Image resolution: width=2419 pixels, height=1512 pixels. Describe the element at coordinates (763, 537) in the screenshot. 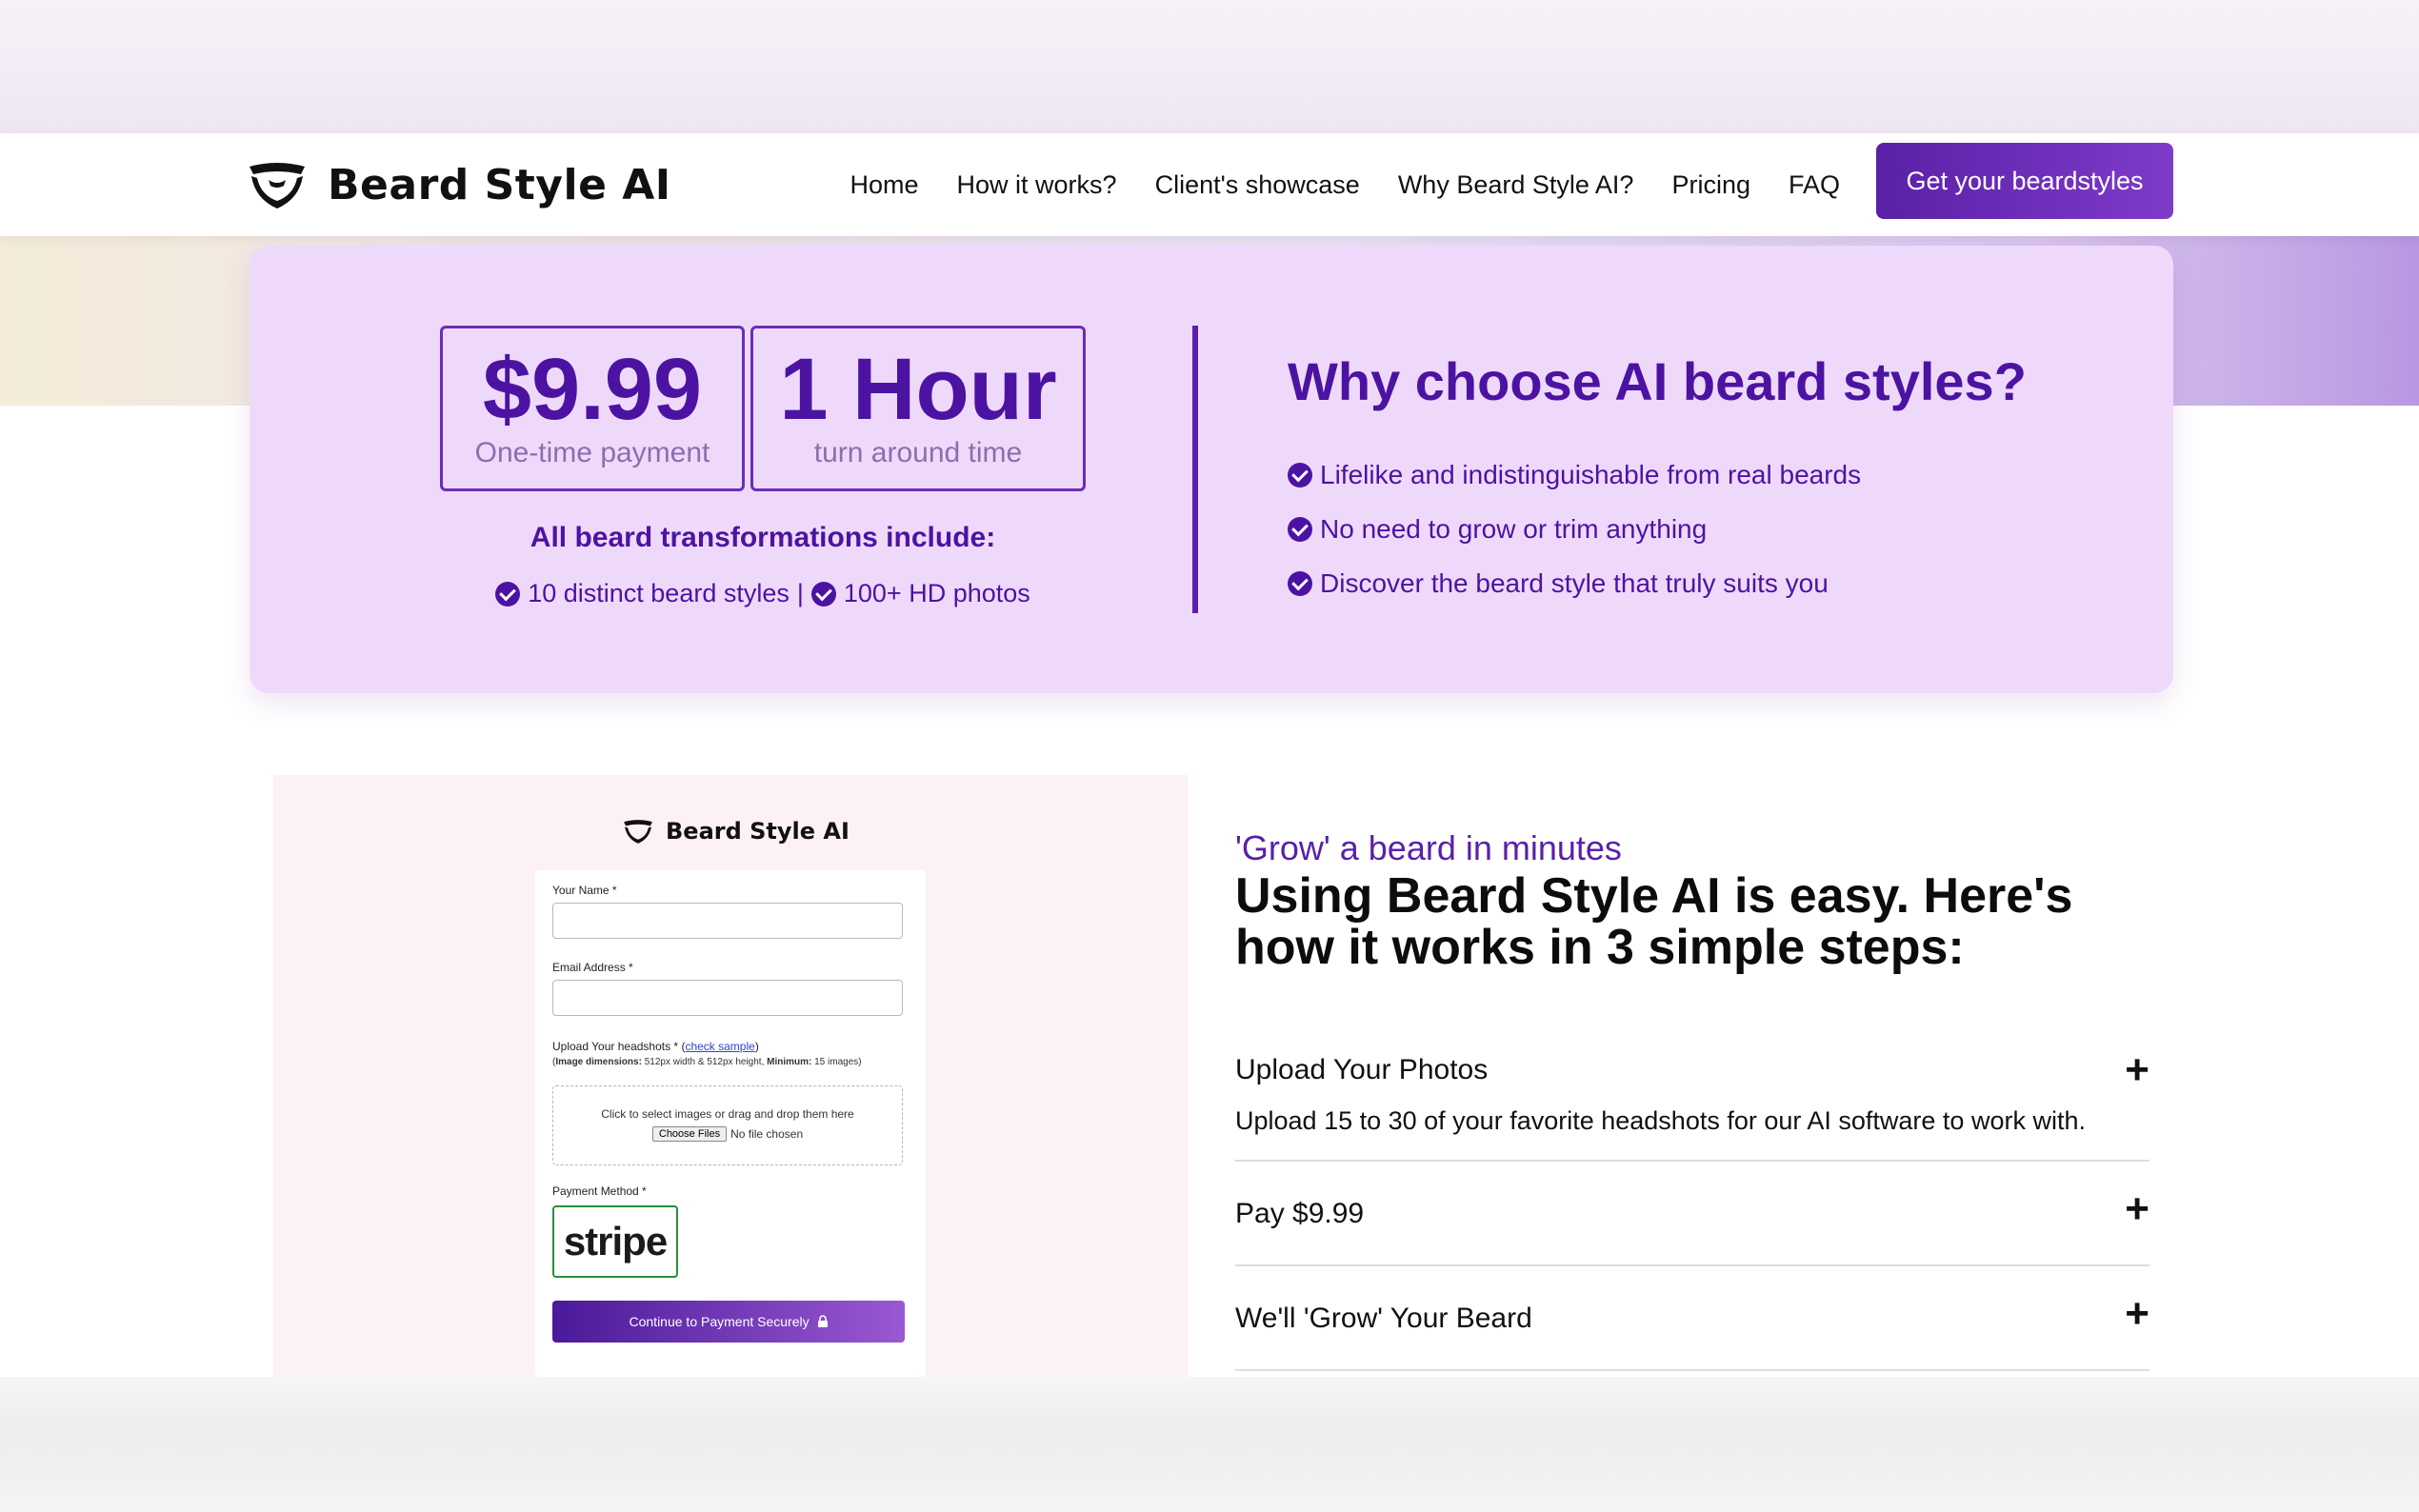

I see `includes-title: All beard transformations include:` at that location.